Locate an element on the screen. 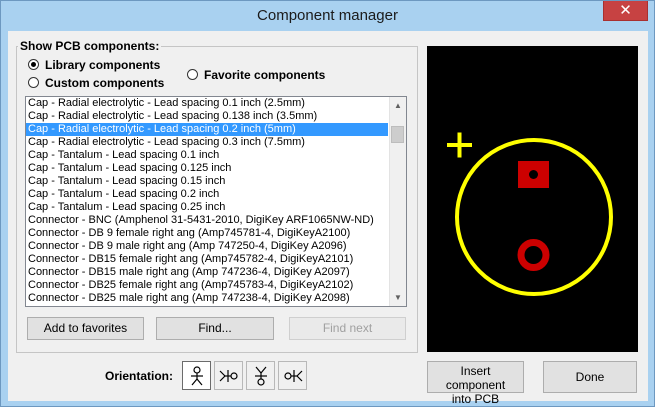 The width and height of the screenshot is (655, 407). title-bar: Component manager is located at coordinates (327, 16).